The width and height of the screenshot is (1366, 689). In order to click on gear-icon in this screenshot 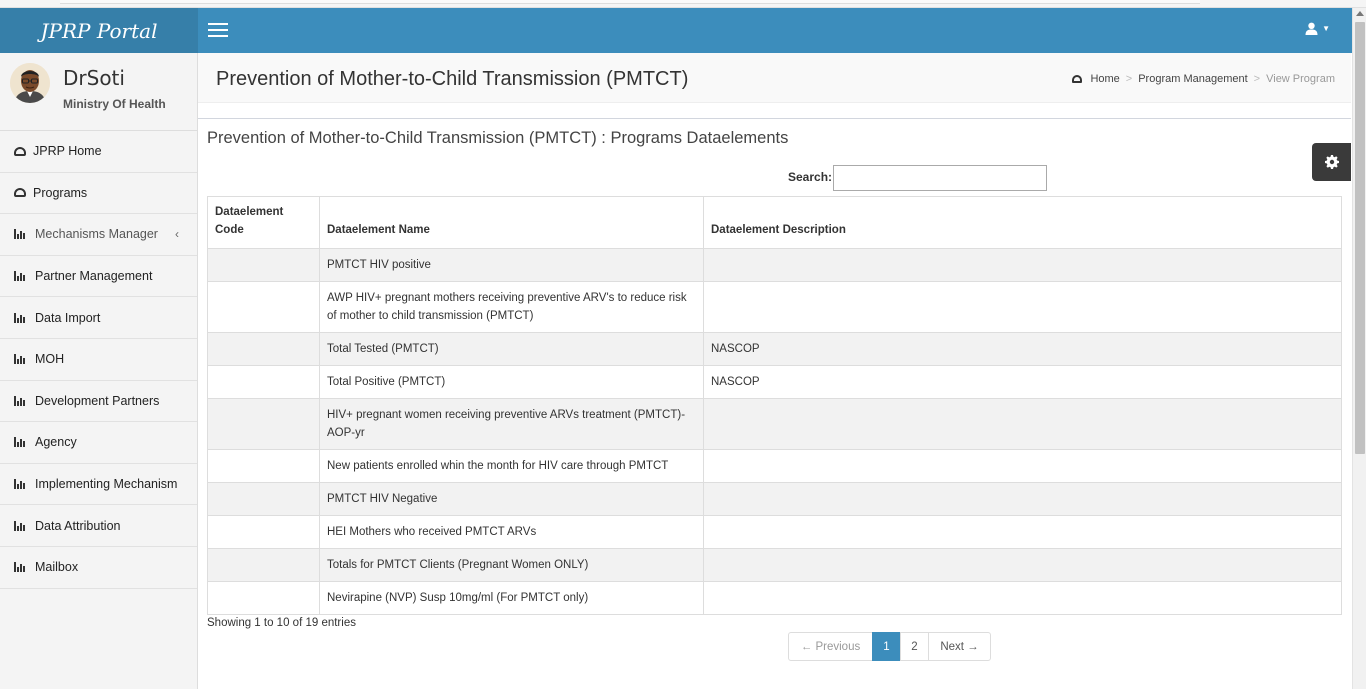, I will do `click(1331, 162)`.